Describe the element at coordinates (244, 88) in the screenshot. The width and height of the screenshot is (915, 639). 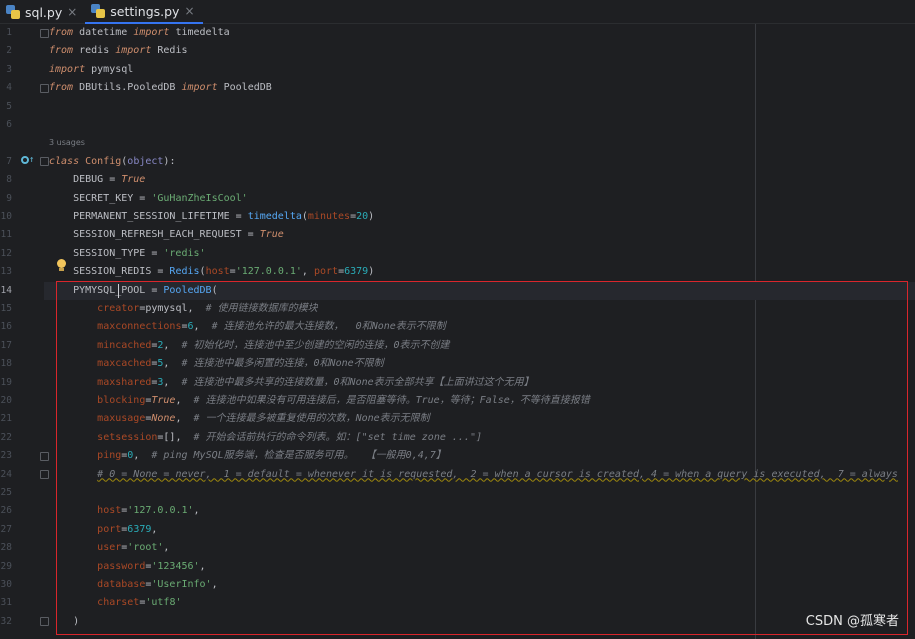
I see `code-token: PooledDB` at that location.